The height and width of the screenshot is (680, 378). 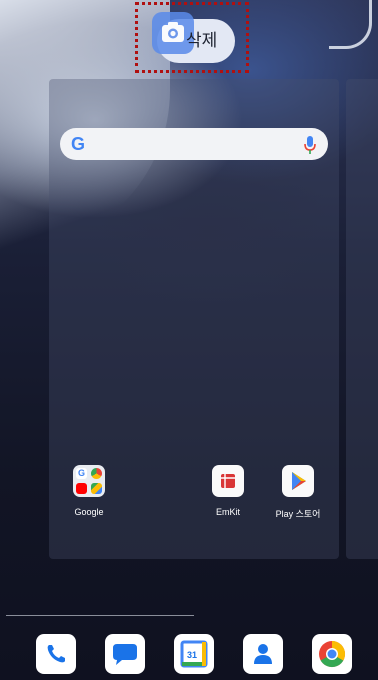 I want to click on drive-mini-icon, so click(x=96, y=488).